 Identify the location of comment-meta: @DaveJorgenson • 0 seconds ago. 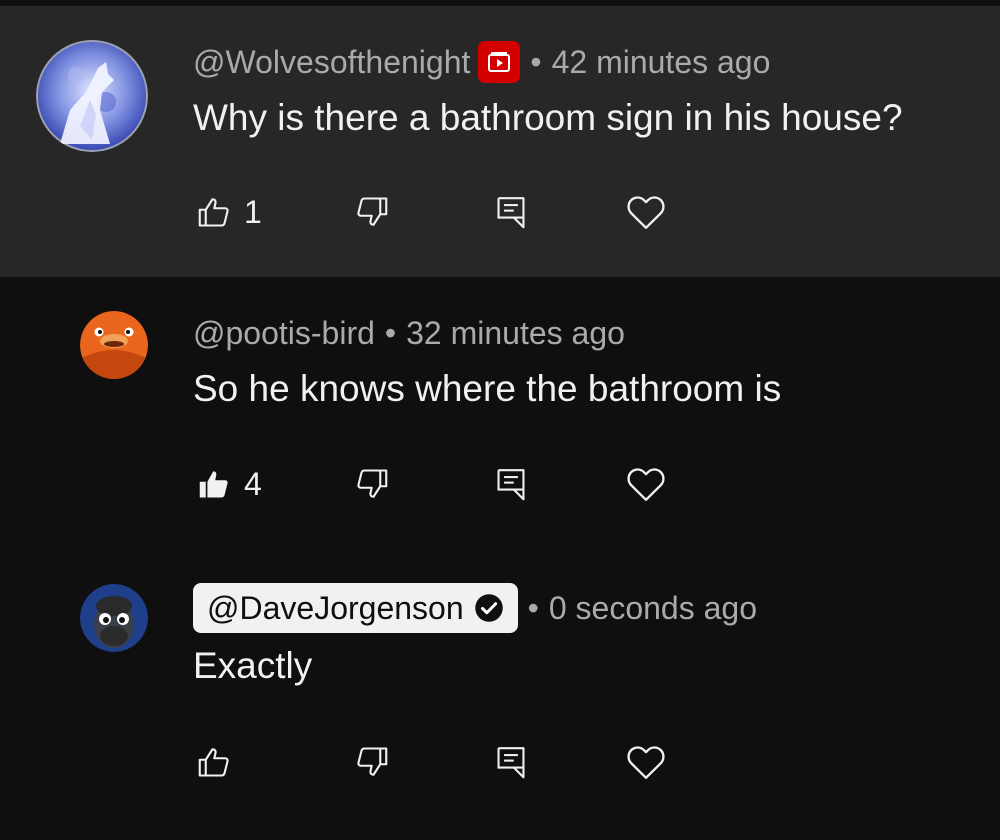
(475, 608).